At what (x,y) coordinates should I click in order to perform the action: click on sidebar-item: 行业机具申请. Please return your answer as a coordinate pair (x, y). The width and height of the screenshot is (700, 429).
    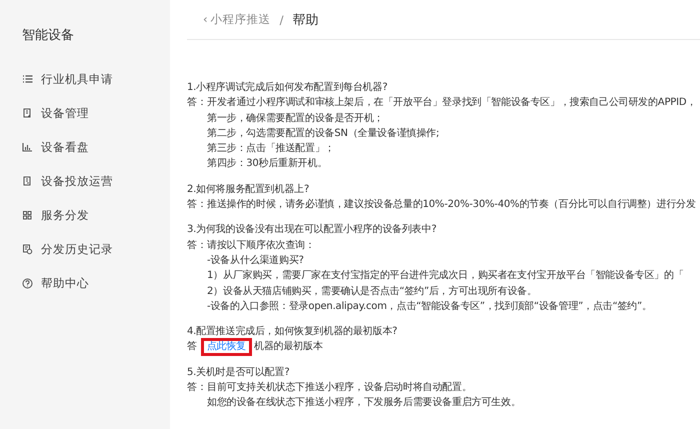
    Looking at the image, I should click on (67, 79).